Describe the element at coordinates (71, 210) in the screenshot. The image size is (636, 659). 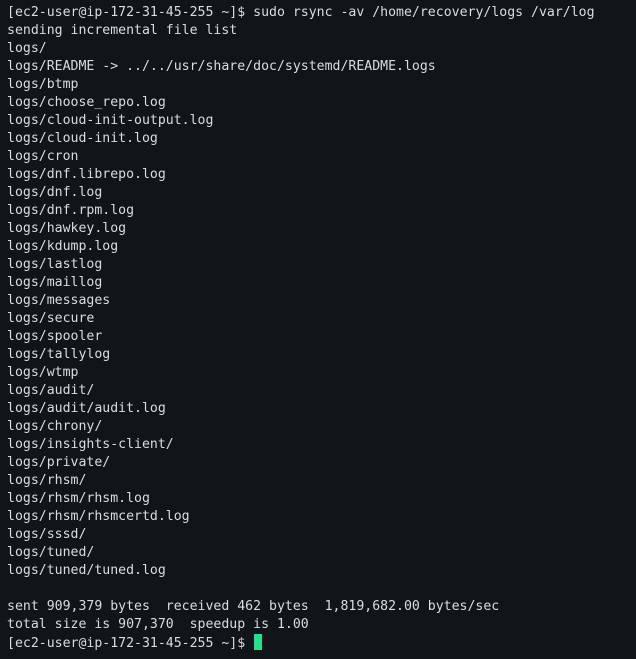
I see `output-line: logs/dnf.rpm.log` at that location.